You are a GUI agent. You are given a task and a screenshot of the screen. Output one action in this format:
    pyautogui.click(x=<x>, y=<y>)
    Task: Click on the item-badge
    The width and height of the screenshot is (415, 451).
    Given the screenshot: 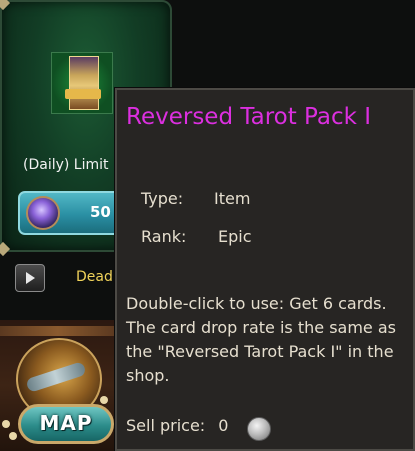 What is the action you would take?
    pyautogui.click(x=83, y=94)
    